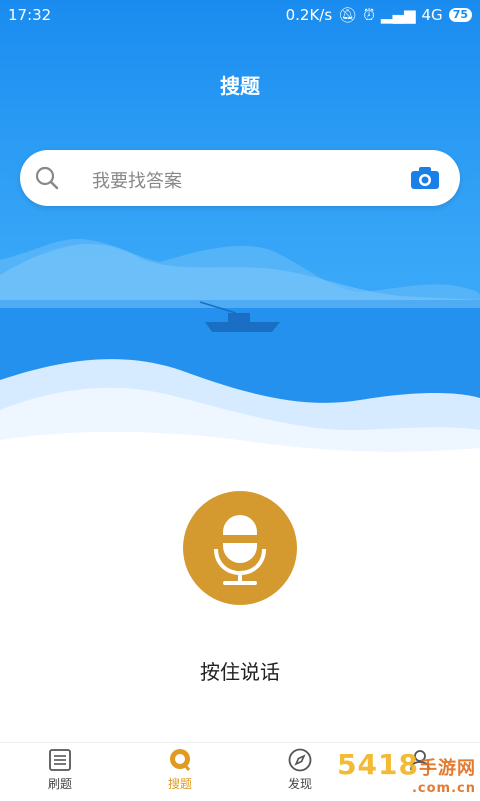 The width and height of the screenshot is (480, 801). Describe the element at coordinates (240, 16) in the screenshot. I see `status-bar: 17:32 0.2K/s 🔕︎ ⏰︎ ▂▄▆ 4G 75` at that location.